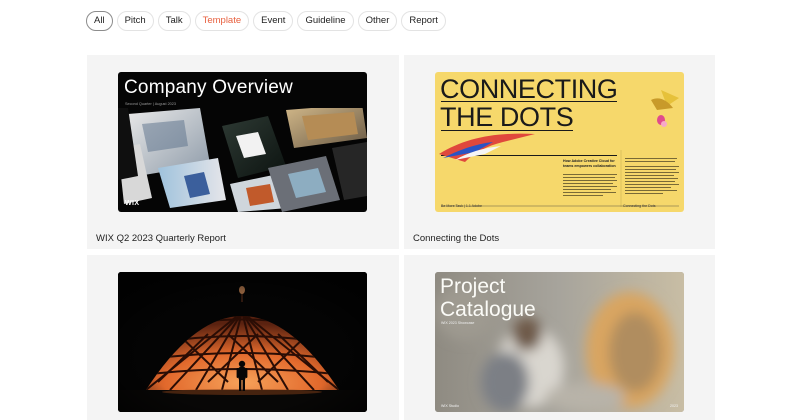 Image resolution: width=800 pixels, height=420 pixels. Describe the element at coordinates (674, 406) in the screenshot. I see `thumbnail-footer-right: 2023` at that location.